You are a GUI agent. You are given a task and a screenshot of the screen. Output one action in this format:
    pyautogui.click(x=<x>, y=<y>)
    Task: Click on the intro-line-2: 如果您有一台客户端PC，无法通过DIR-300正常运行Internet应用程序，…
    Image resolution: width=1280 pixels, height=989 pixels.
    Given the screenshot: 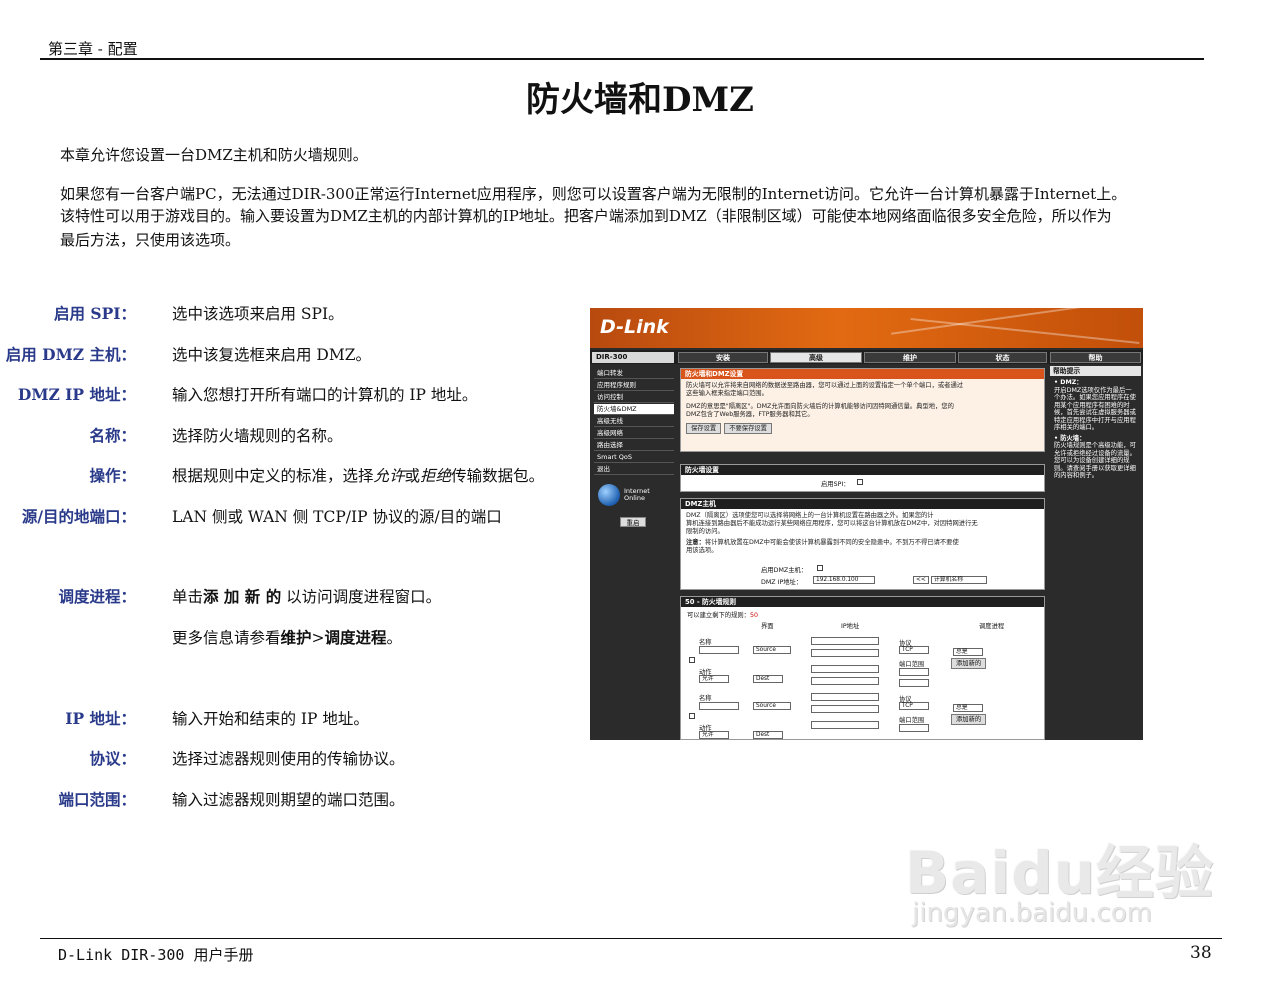 What is the action you would take?
    pyautogui.click(x=593, y=194)
    